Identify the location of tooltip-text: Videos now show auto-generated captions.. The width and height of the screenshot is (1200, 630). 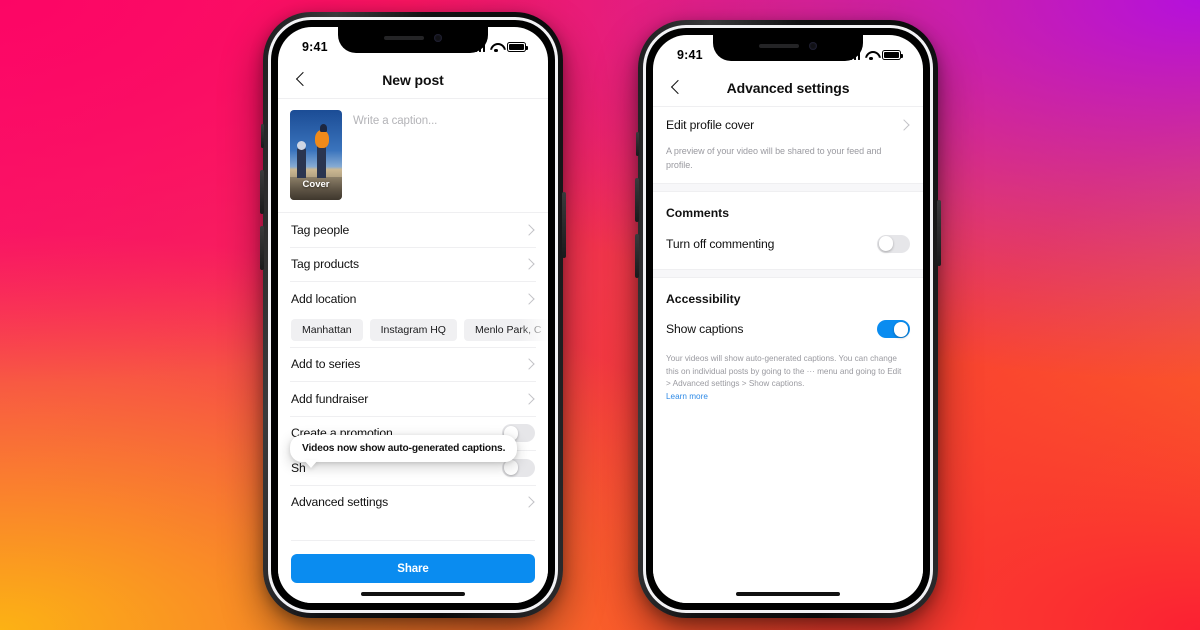
(404, 448).